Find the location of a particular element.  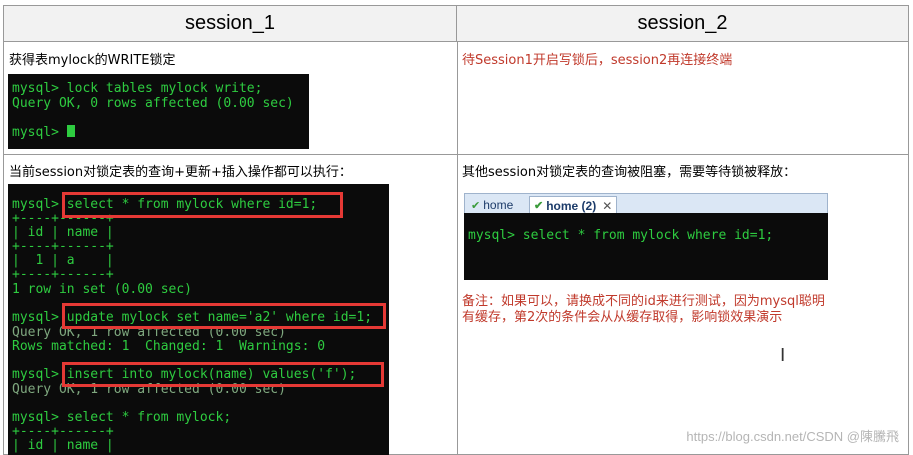

text-cursor is located at coordinates (70, 131).